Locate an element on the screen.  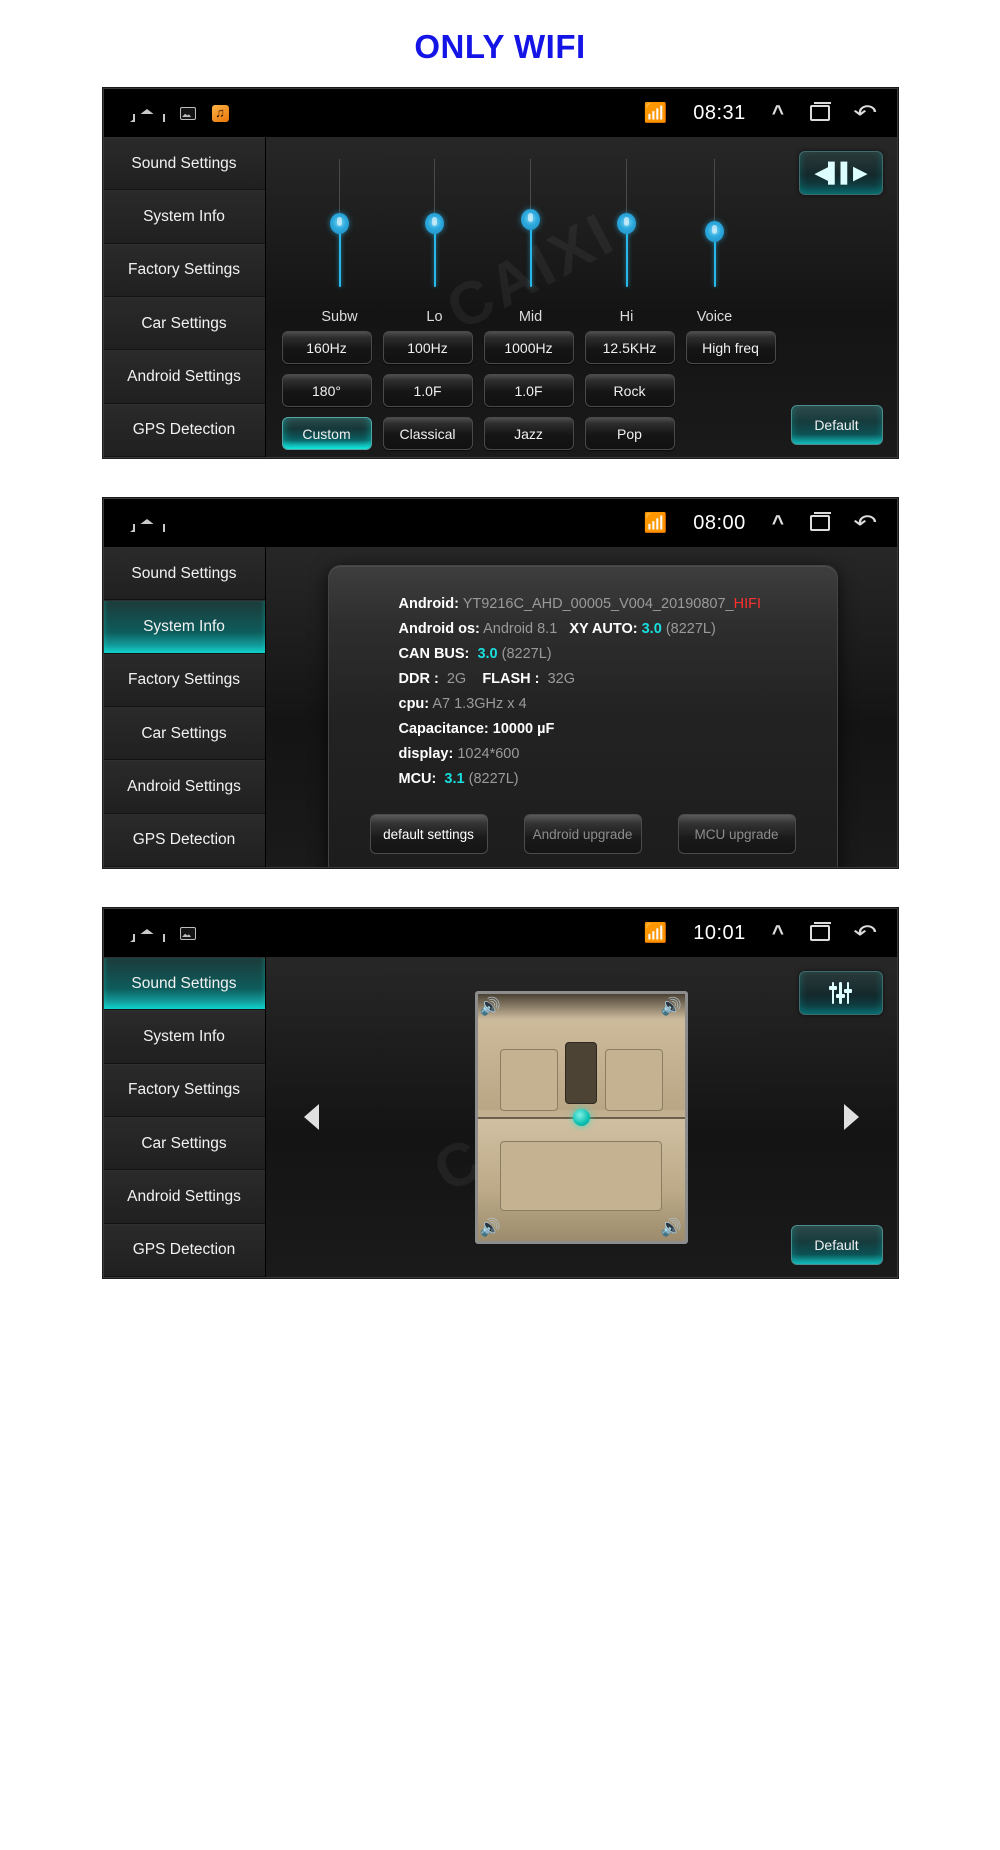
music-note-icon: ♫ is located at coordinates (220, 113).